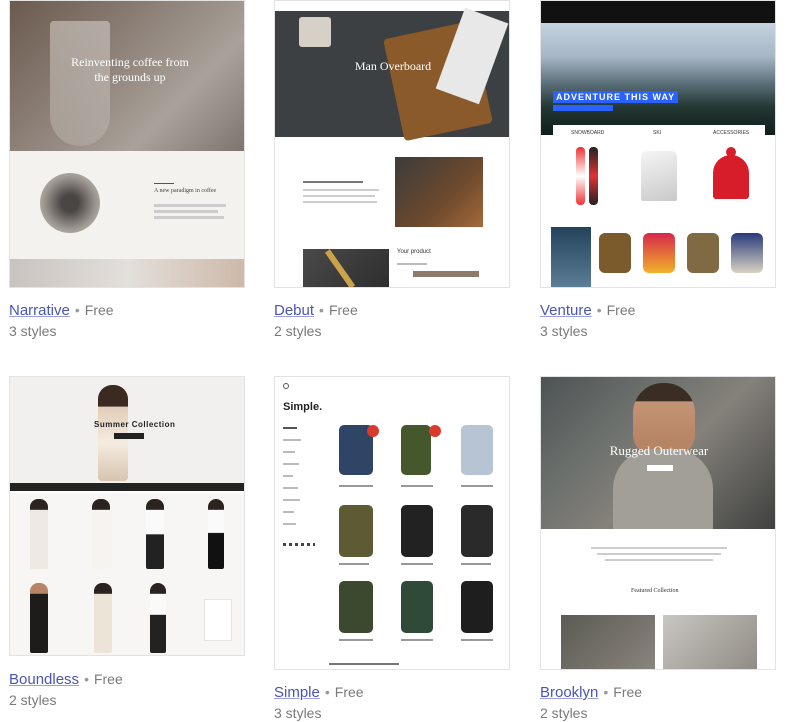 The height and width of the screenshot is (722, 790). Describe the element at coordinates (659, 176) in the screenshot. I see `ski-boot-image` at that location.